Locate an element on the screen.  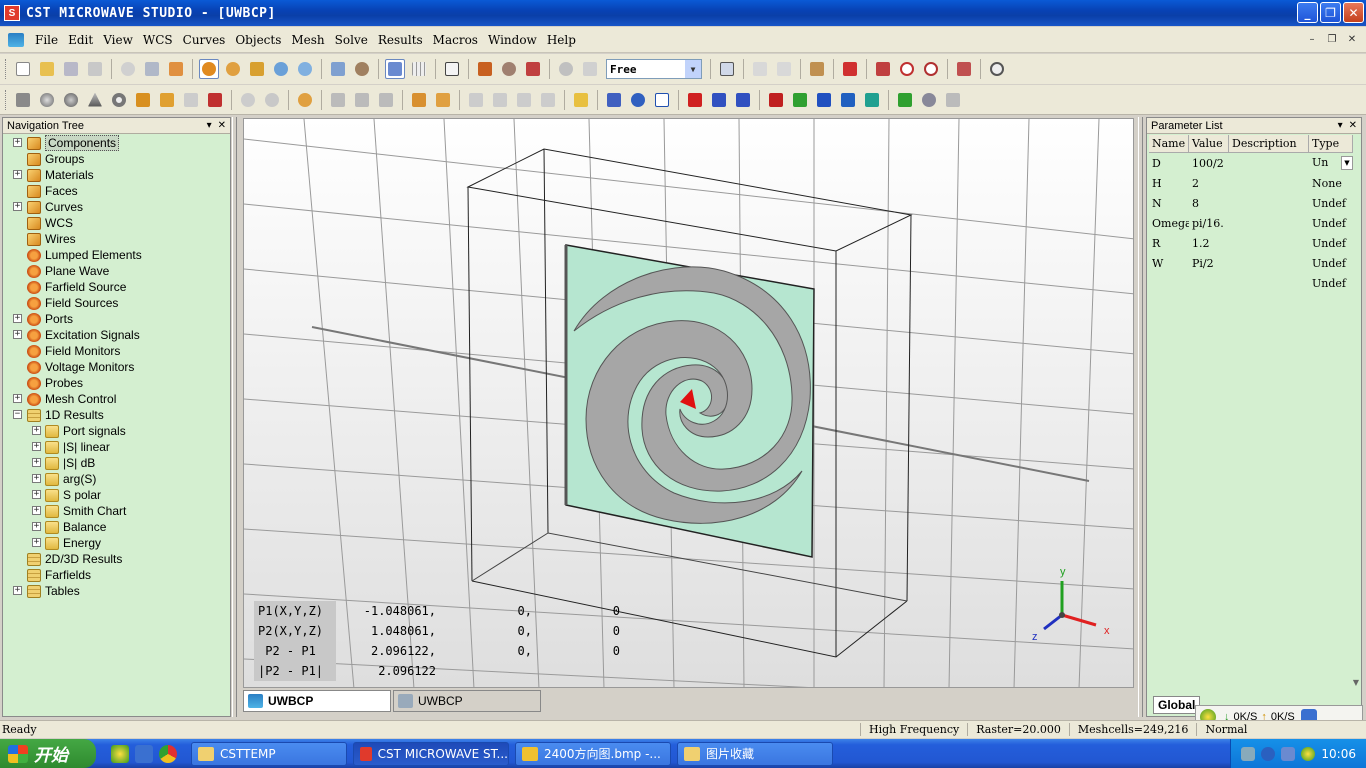
view-options-icon is located at coordinates (362, 69).